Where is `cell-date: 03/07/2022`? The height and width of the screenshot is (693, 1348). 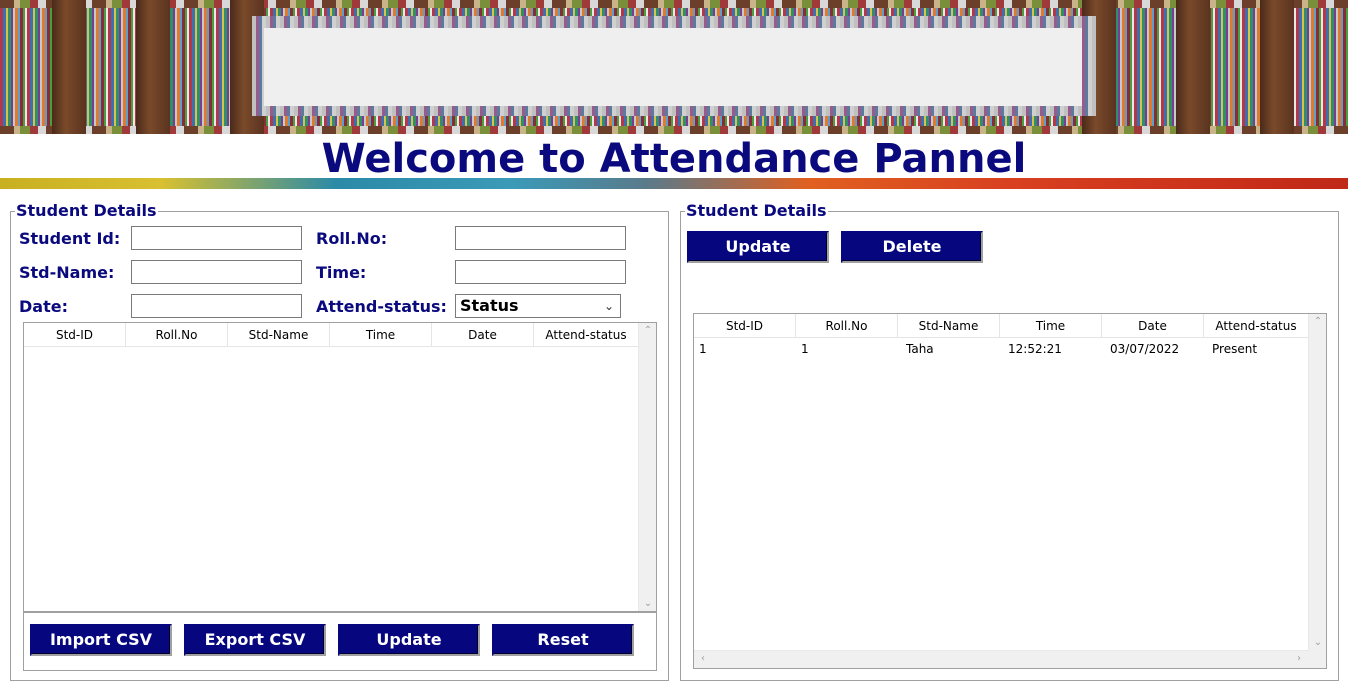
cell-date: 03/07/2022 is located at coordinates (1145, 349).